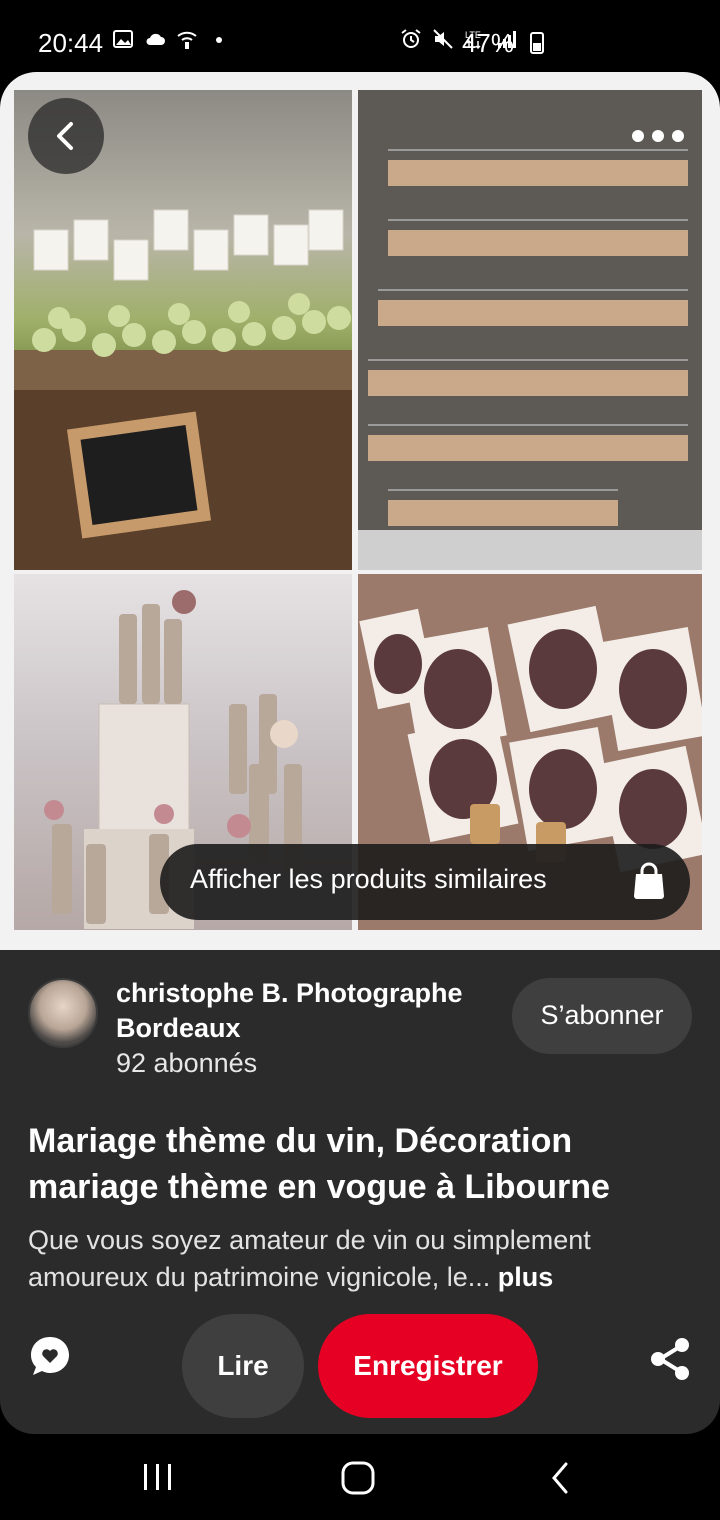 This screenshot has width=720, height=1520. Describe the element at coordinates (526, 1277) in the screenshot. I see `more-link: plus` at that location.